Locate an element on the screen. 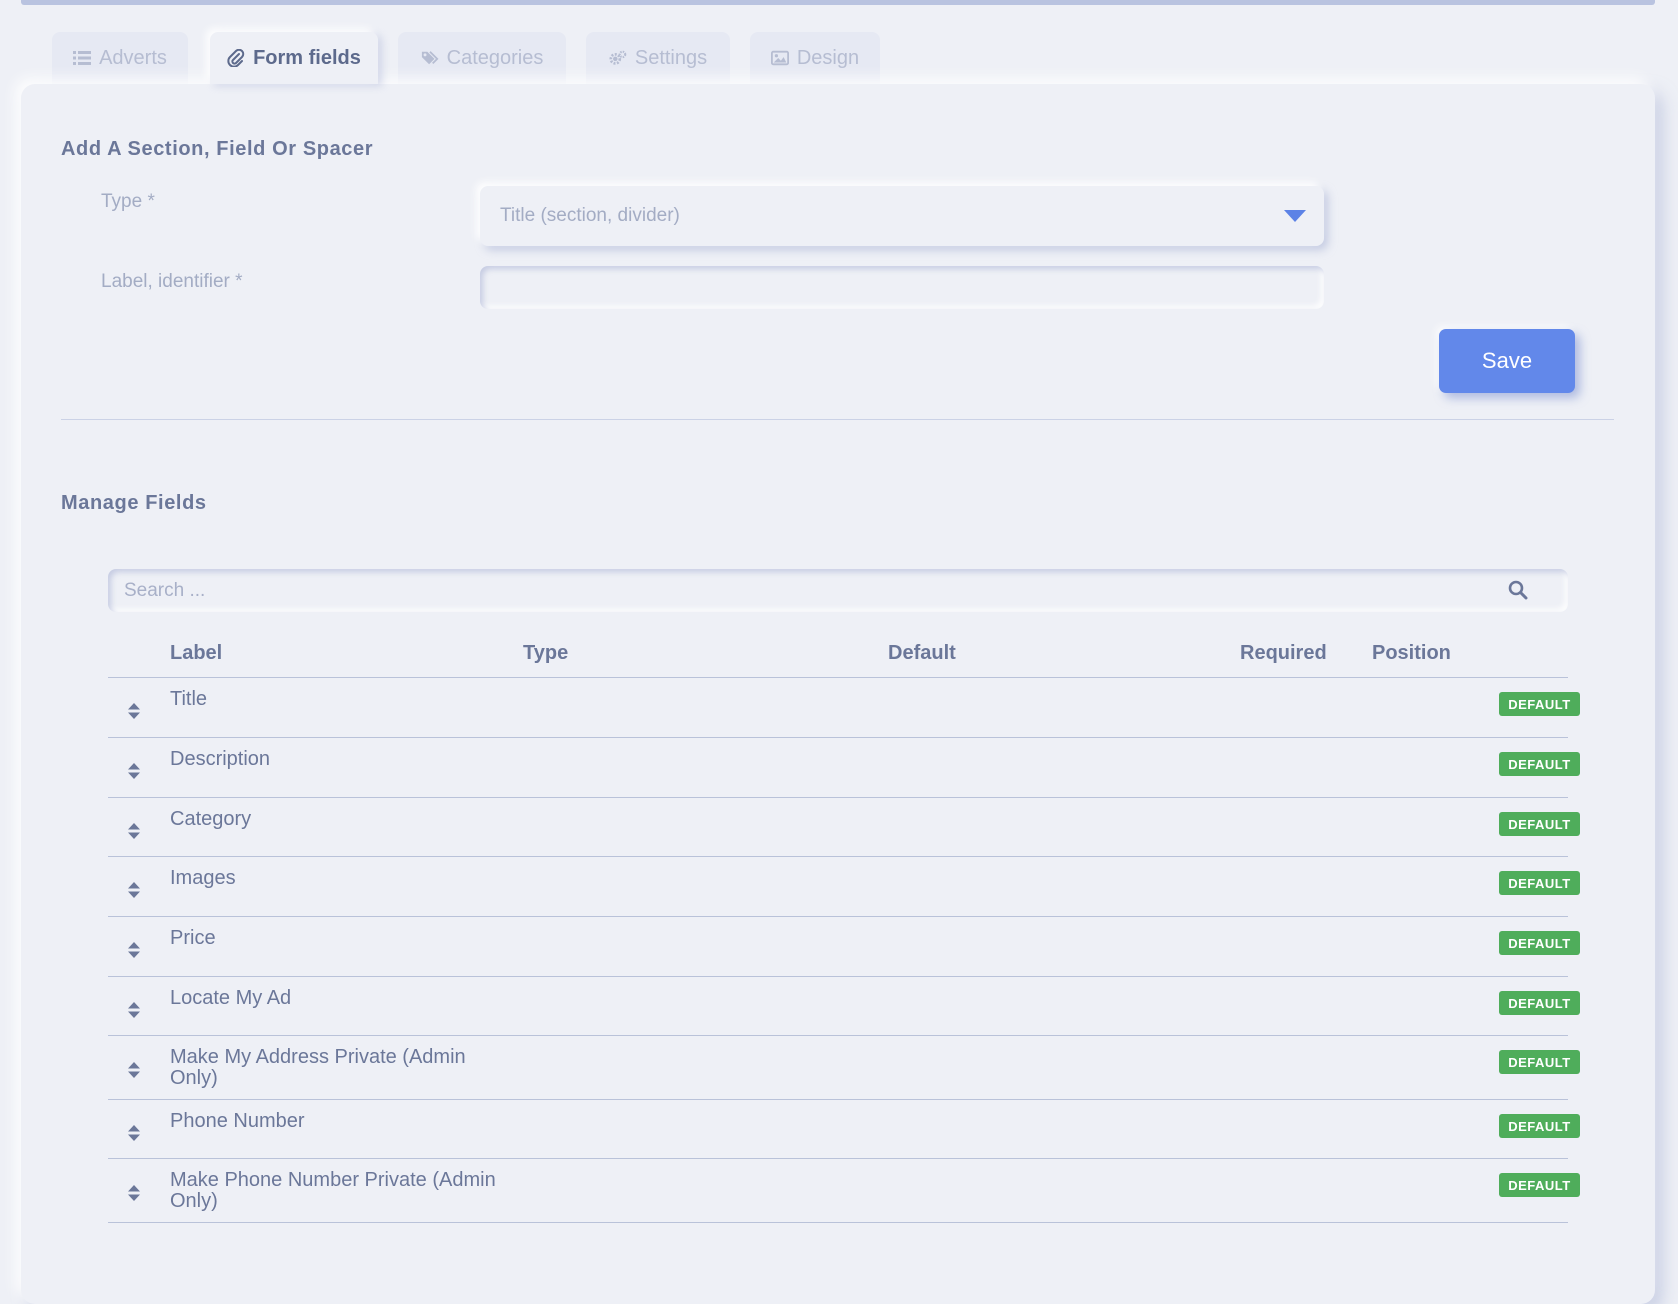 This screenshot has height=1304, width=1678. add-section-title: Add A Section, Field Or Spacer is located at coordinates (217, 149).